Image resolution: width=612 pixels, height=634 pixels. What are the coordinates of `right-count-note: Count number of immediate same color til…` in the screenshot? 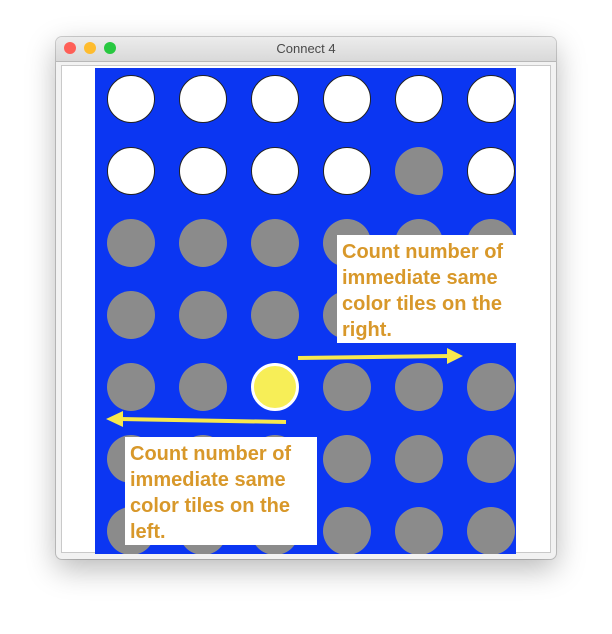 It's located at (432, 289).